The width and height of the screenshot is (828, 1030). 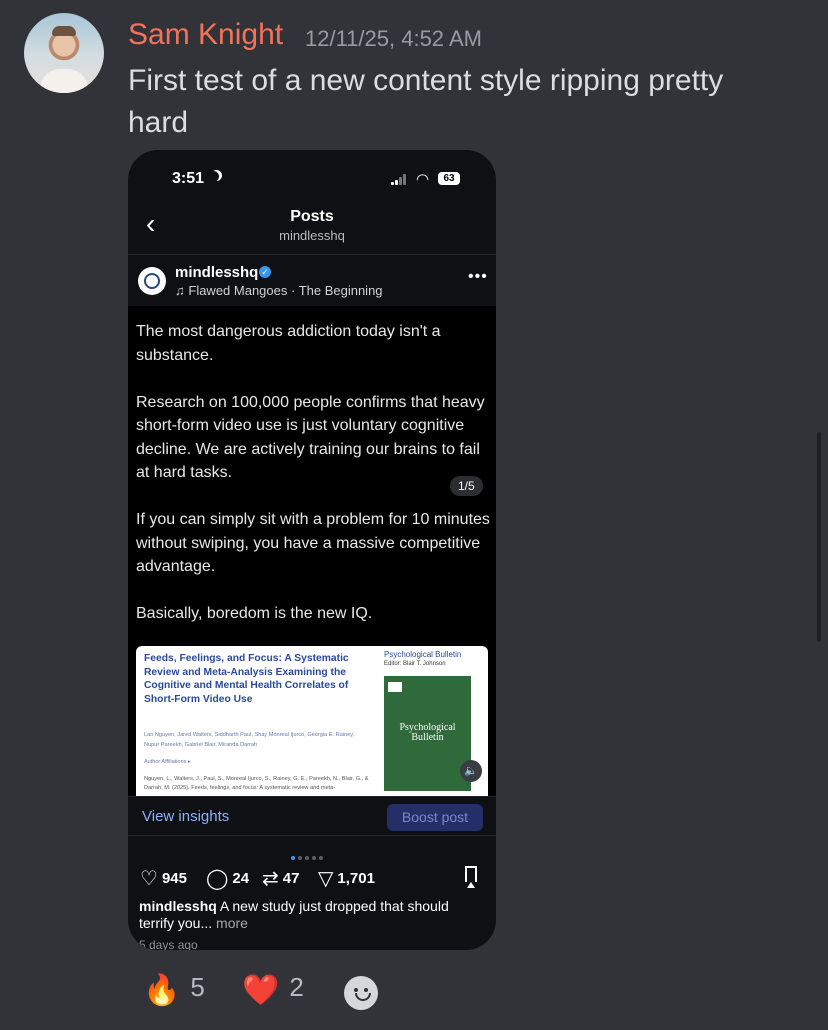 I want to click on bookmark-icon, so click(x=471, y=874).